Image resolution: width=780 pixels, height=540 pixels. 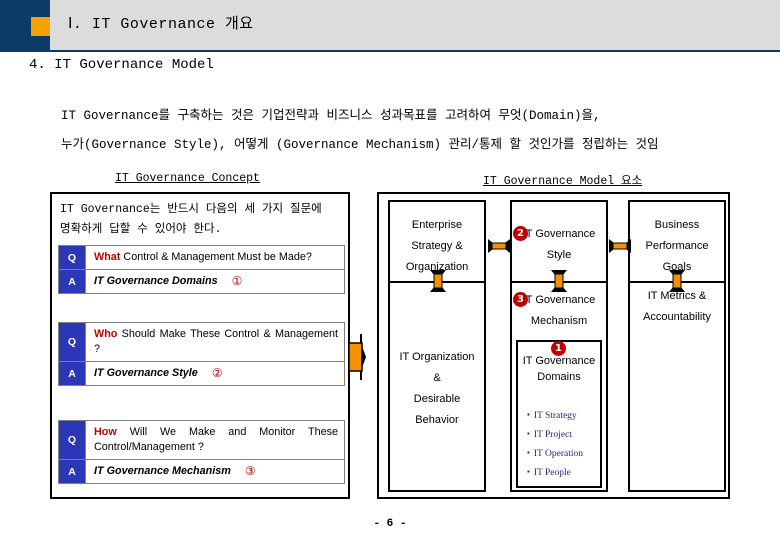 I want to click on list-item: IT Operation, so click(x=564, y=453).